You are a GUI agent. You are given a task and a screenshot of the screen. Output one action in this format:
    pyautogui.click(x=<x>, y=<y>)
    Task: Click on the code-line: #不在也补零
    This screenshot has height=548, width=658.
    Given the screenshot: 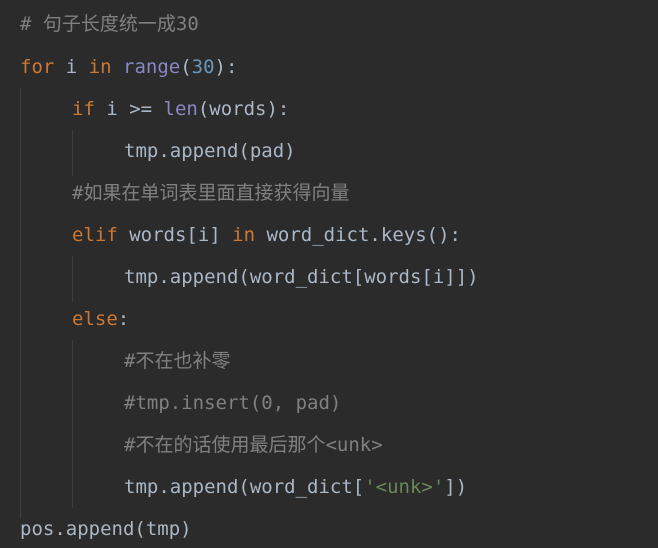 What is the action you would take?
    pyautogui.click(x=177, y=361)
    